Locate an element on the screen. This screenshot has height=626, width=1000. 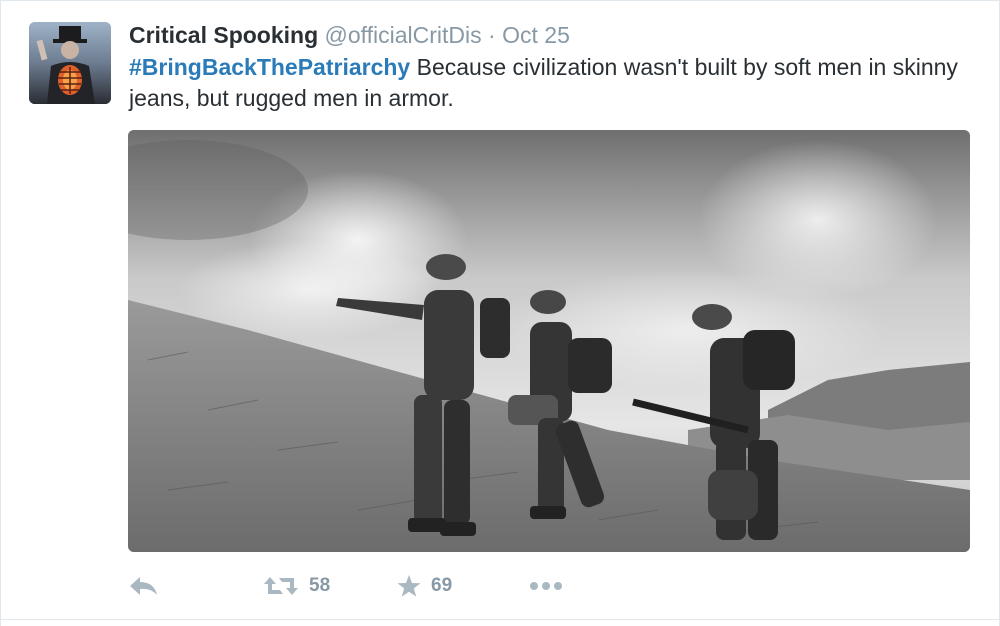
favorite-count: 69 is located at coordinates (442, 585).